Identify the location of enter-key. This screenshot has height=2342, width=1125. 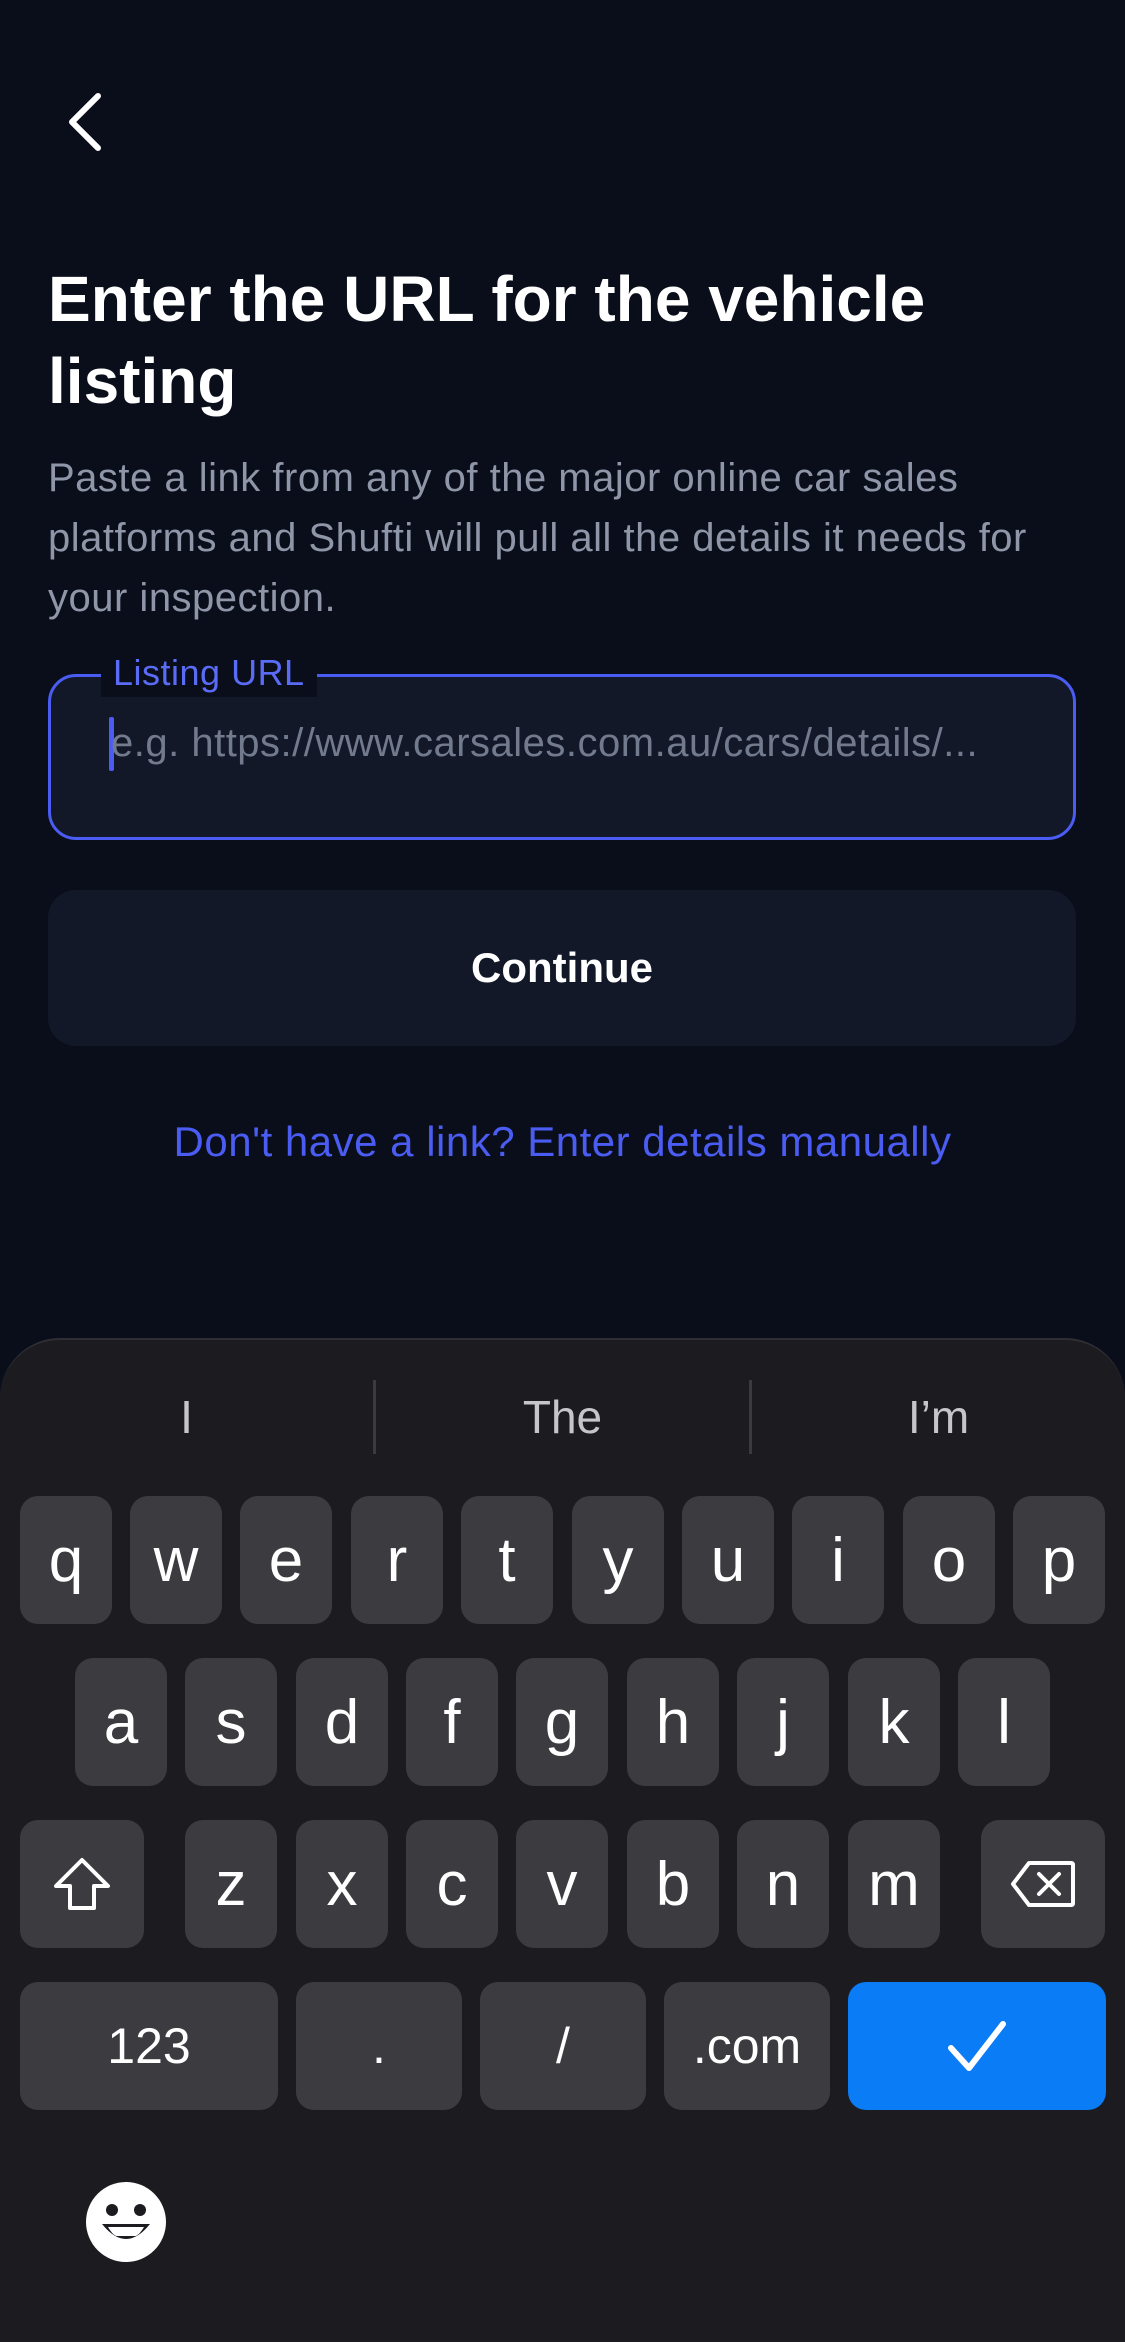
(977, 2046).